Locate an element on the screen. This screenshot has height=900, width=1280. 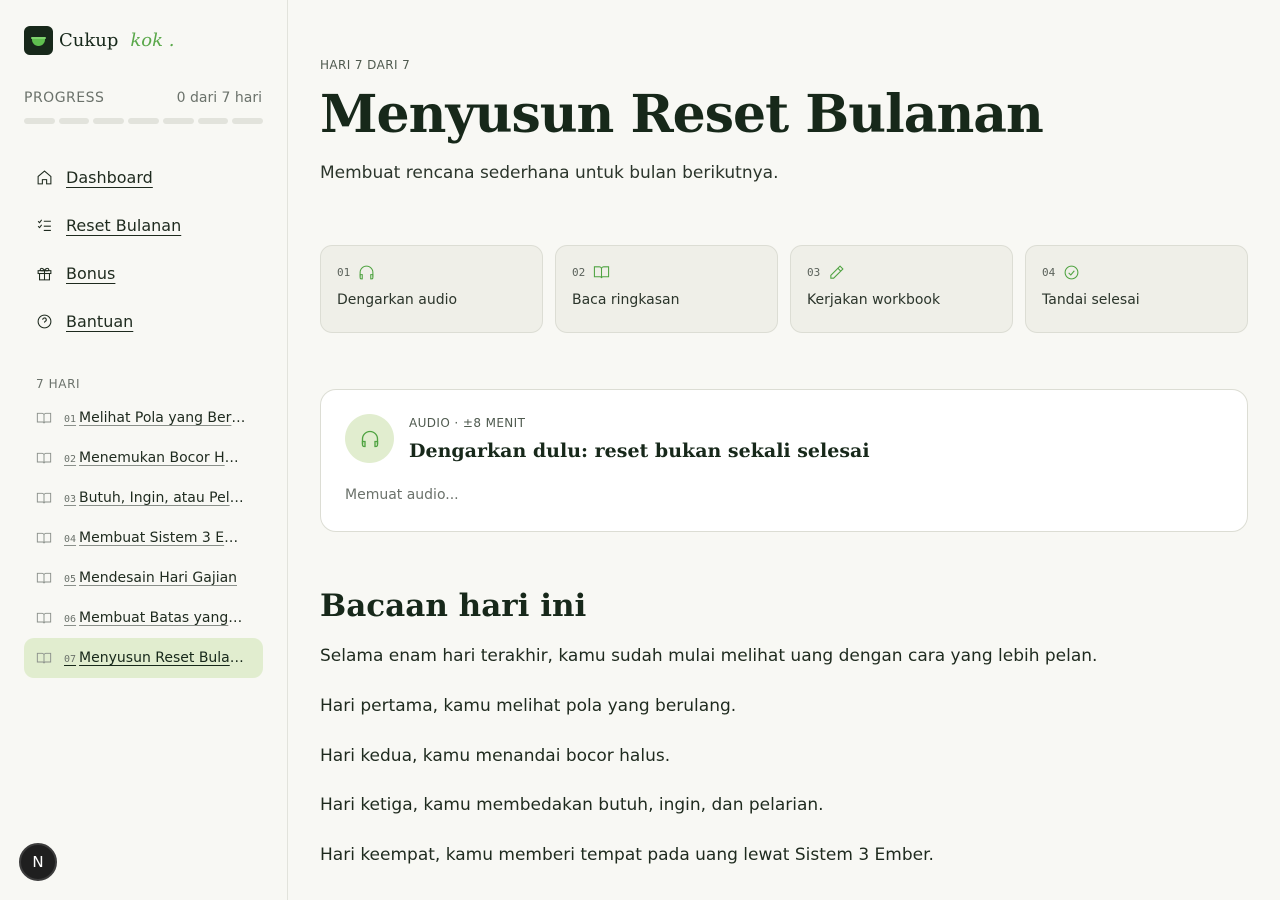
brand-accent: kok . is located at coordinates (152, 40).